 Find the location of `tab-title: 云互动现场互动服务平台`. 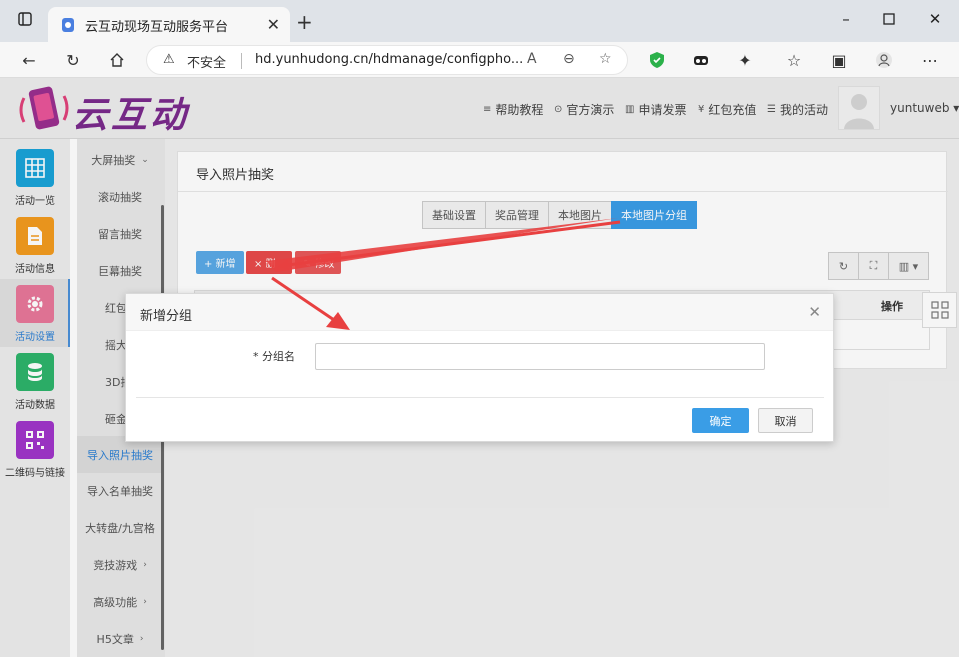

tab-title: 云互动现场互动服务平台 is located at coordinates (157, 27).